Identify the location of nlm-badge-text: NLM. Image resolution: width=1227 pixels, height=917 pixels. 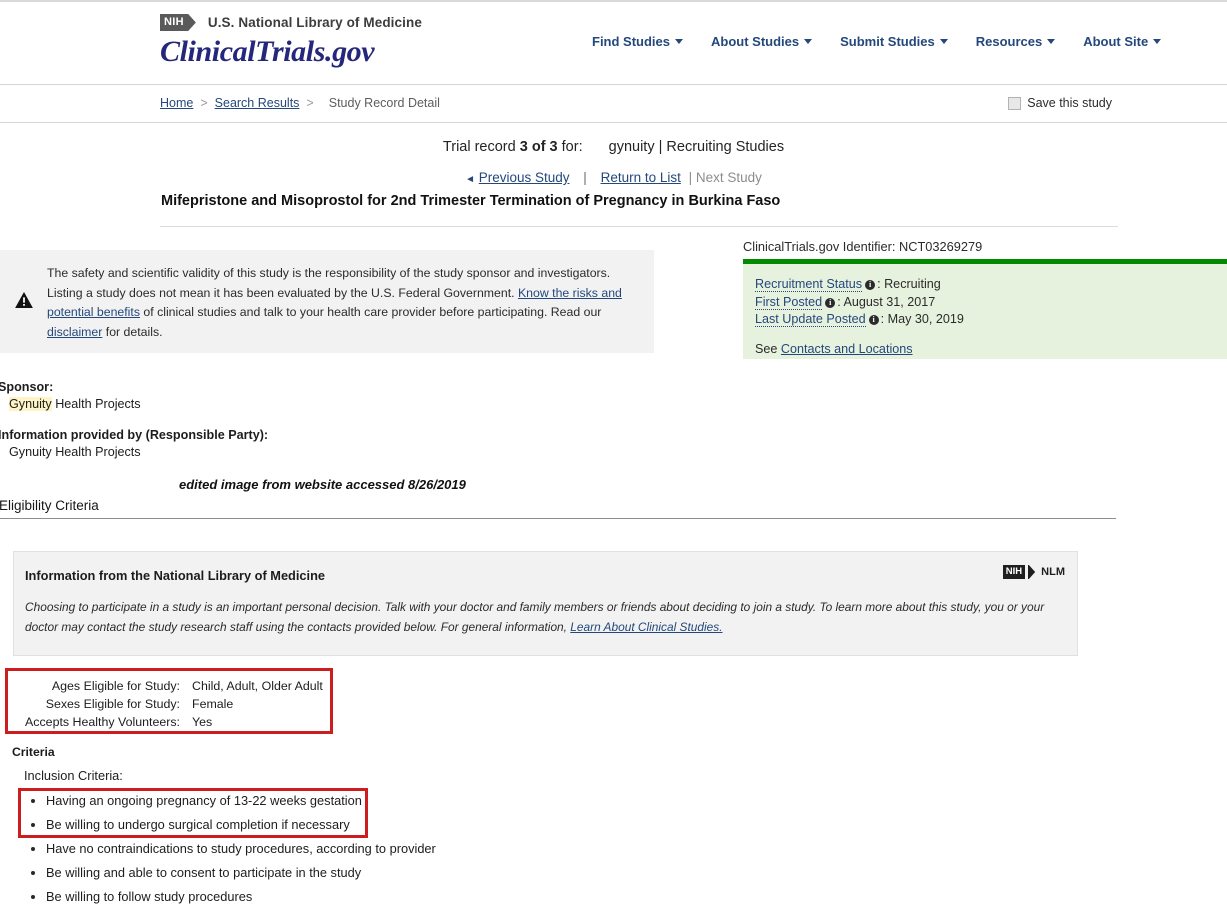
(1053, 572).